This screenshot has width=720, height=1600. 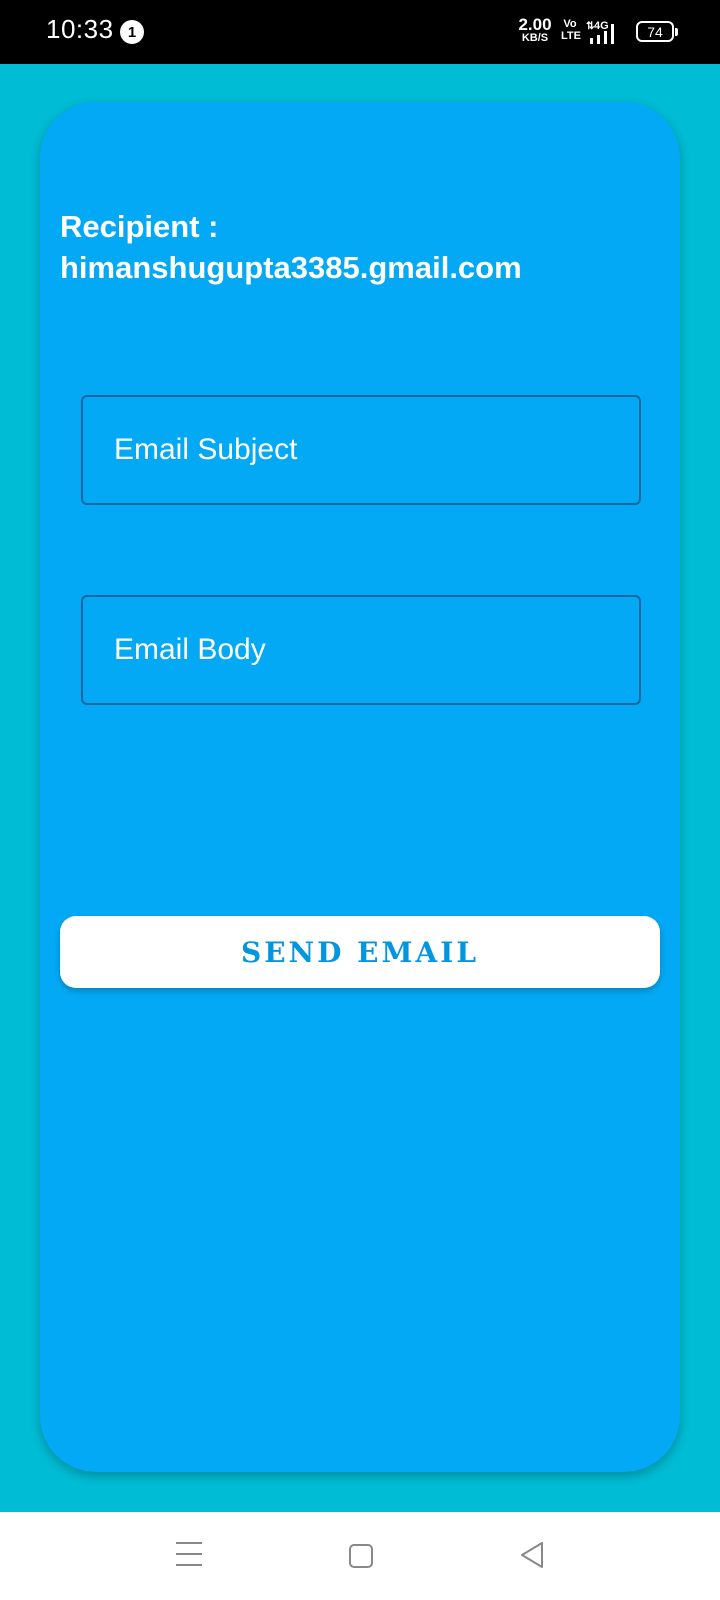 I want to click on navigation-bar, so click(x=360, y=1556).